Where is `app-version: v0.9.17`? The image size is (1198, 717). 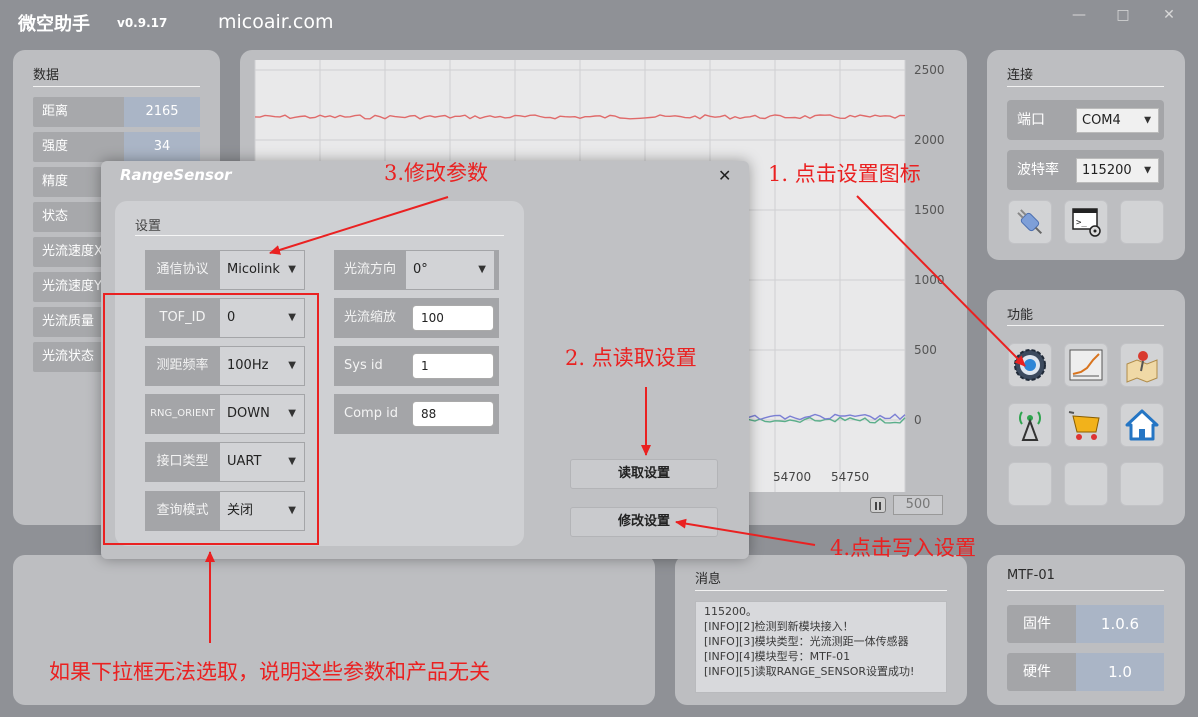
app-version: v0.9.17 is located at coordinates (142, 23).